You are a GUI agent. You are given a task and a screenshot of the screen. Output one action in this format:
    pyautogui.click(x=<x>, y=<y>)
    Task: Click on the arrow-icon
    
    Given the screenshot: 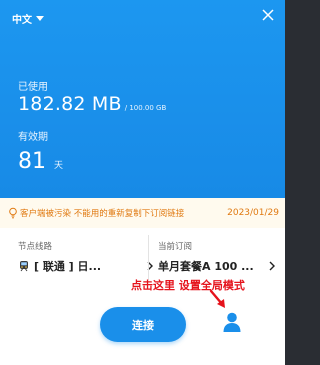 What is the action you would take?
    pyautogui.click(x=217, y=298)
    